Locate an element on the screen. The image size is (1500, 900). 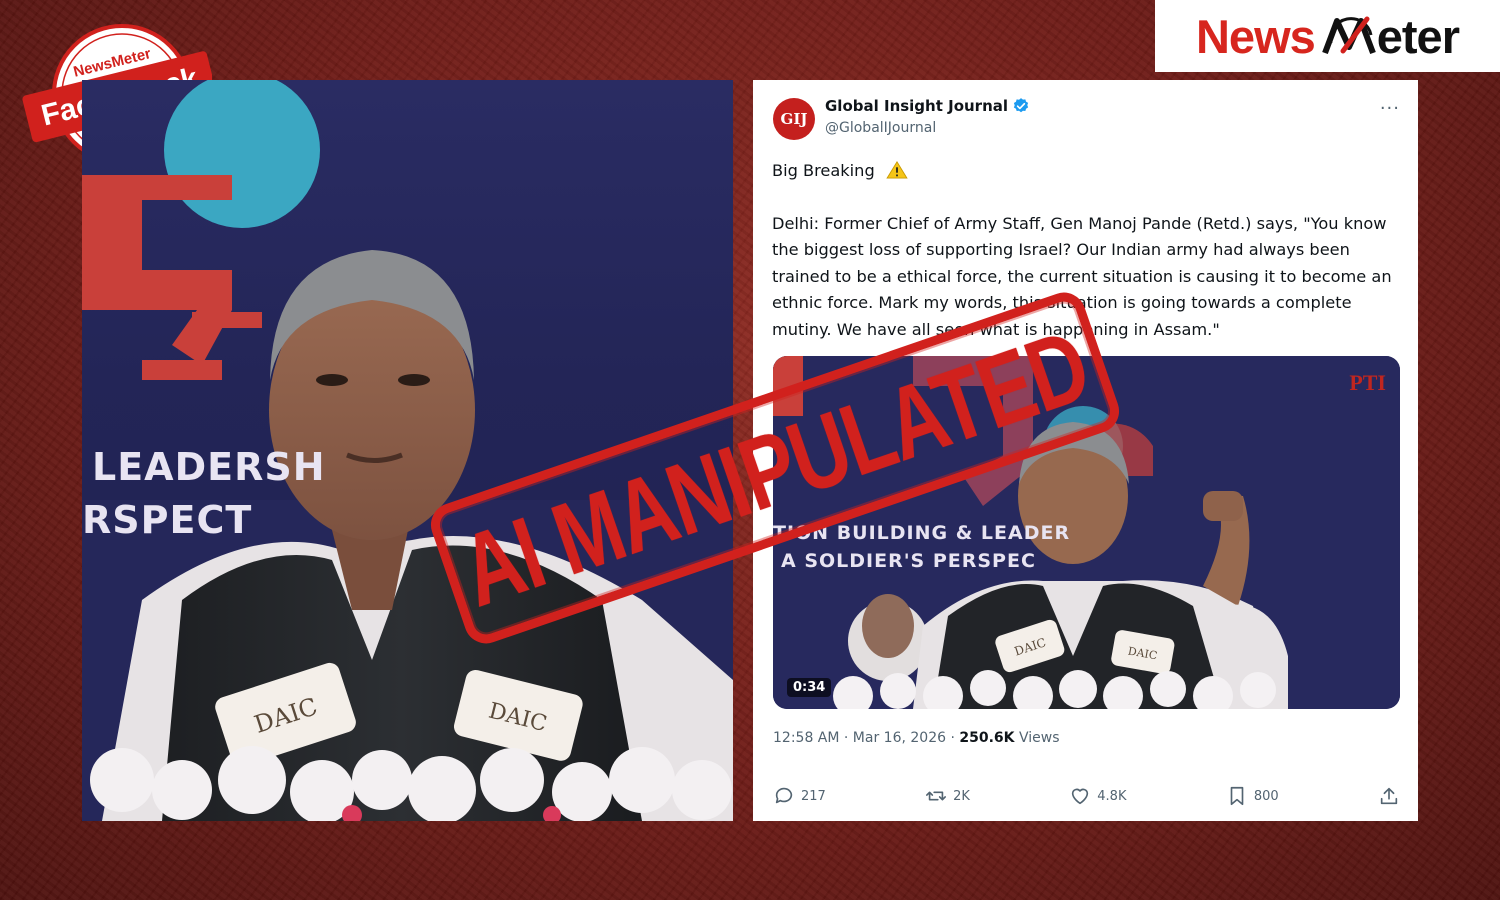
account-handle: @GlobalIJournal is located at coordinates (880, 128).